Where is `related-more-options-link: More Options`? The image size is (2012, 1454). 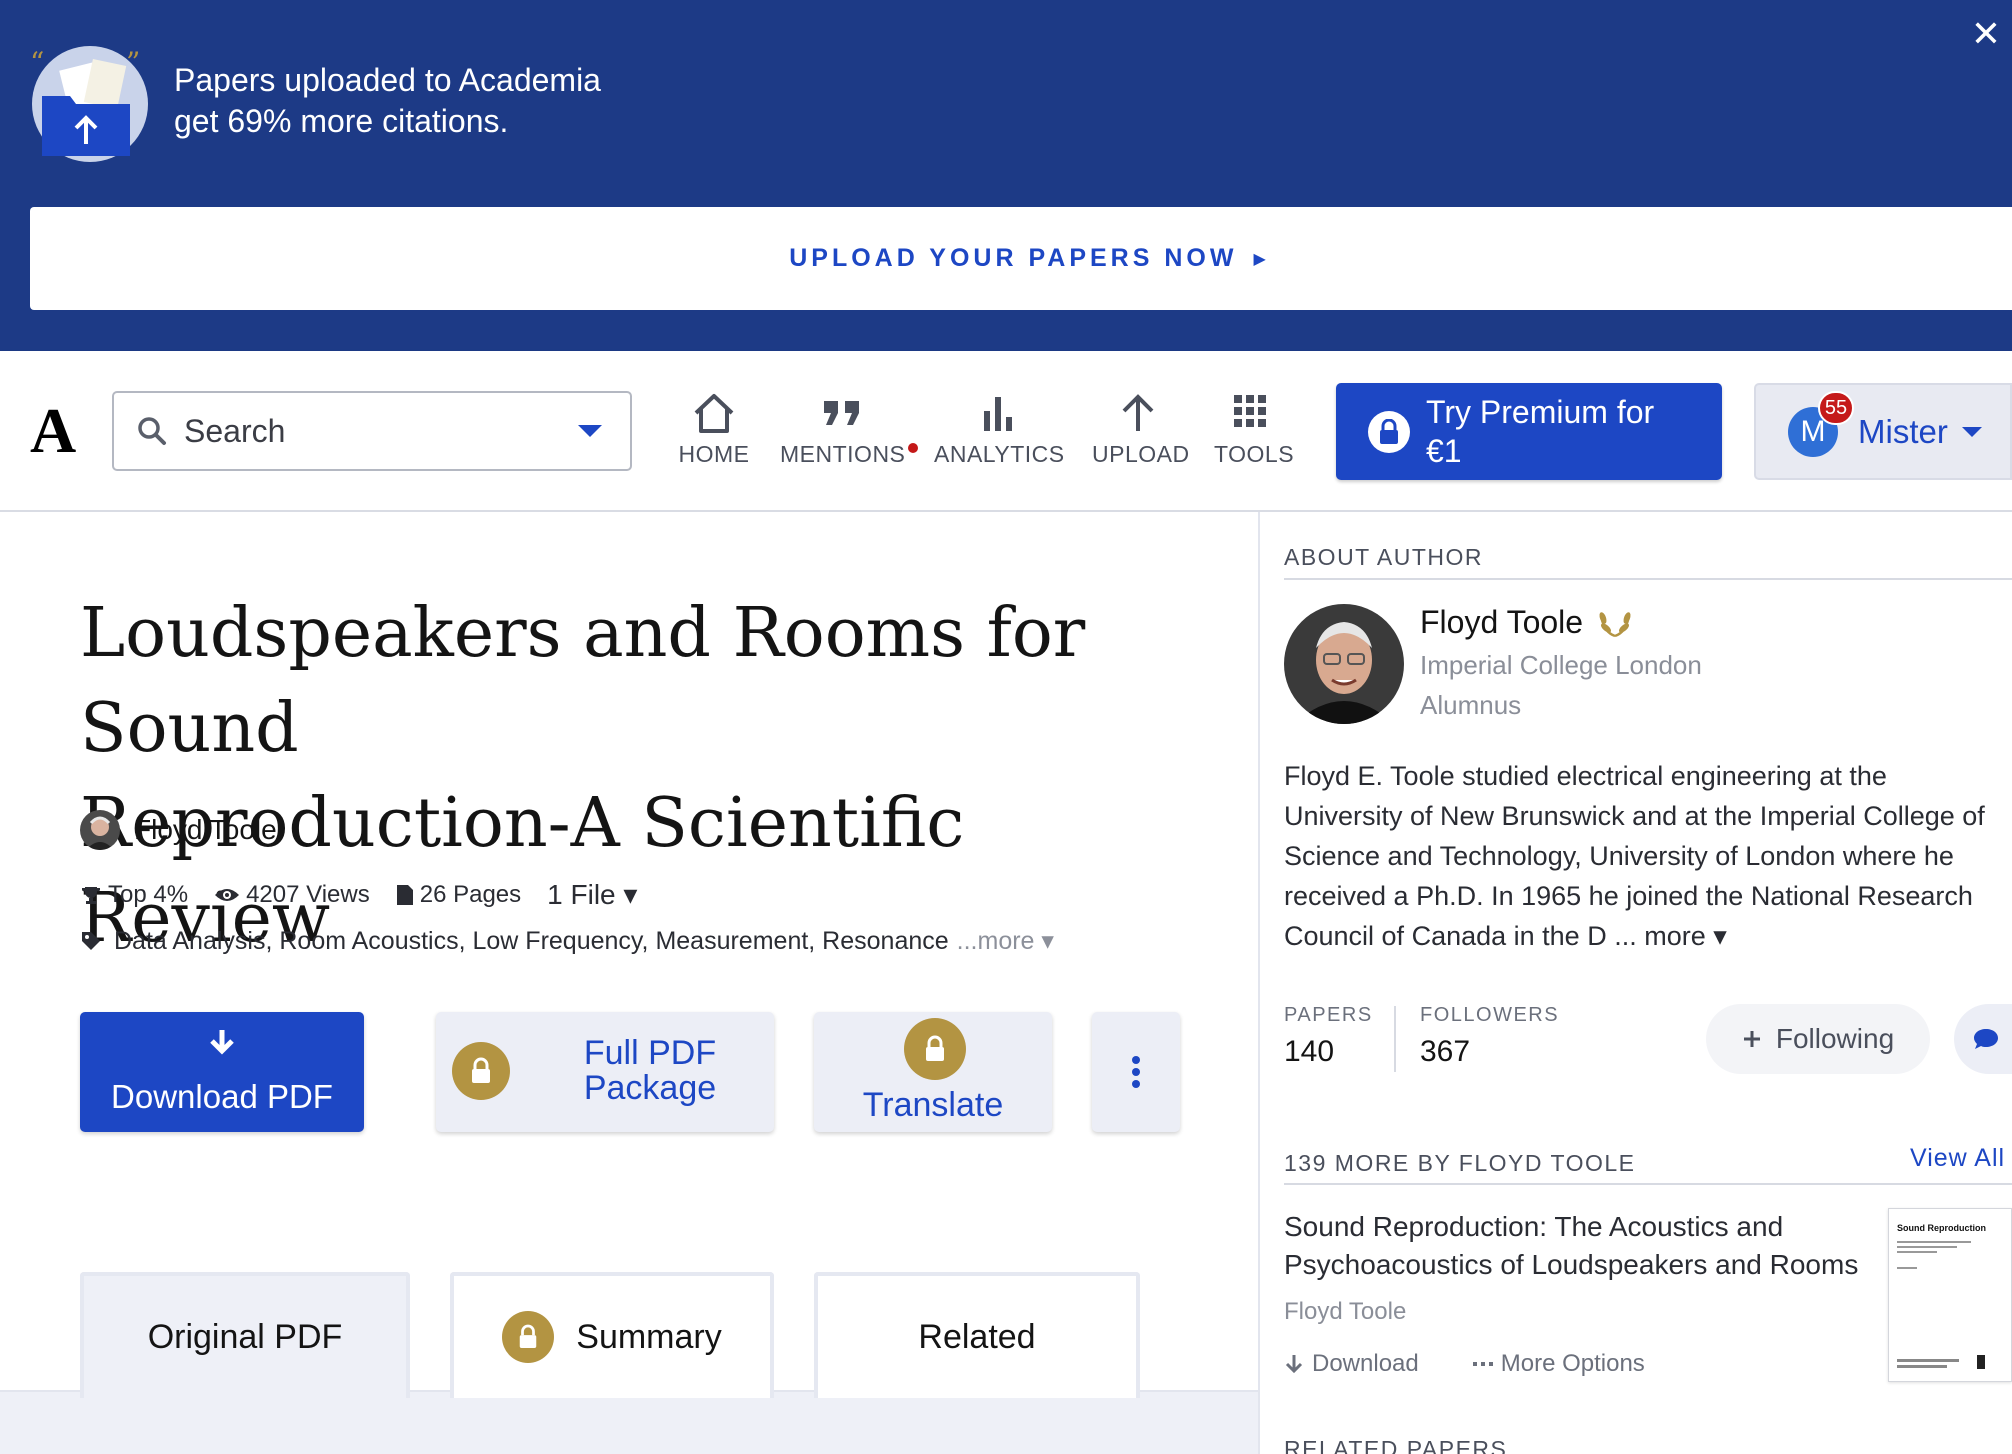 related-more-options-link: More Options is located at coordinates (1558, 1364).